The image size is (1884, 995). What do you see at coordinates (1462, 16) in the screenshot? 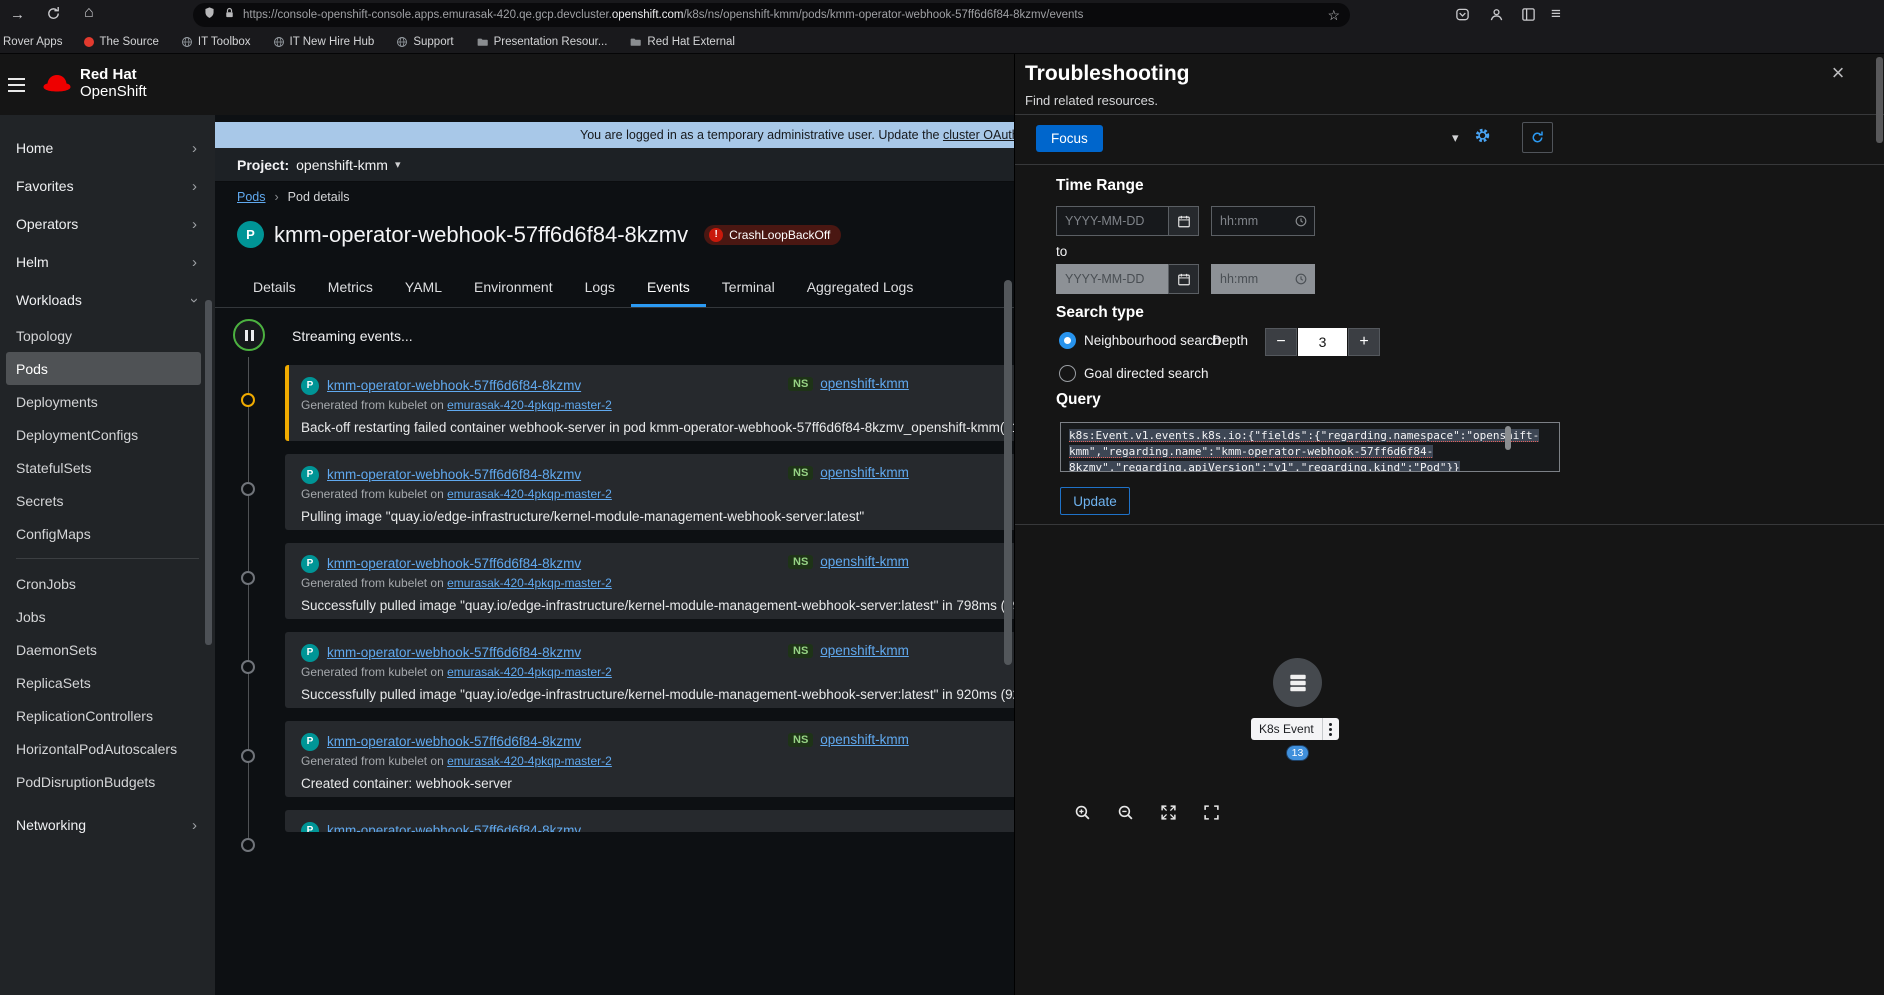
I see `pocket-icon` at bounding box center [1462, 16].